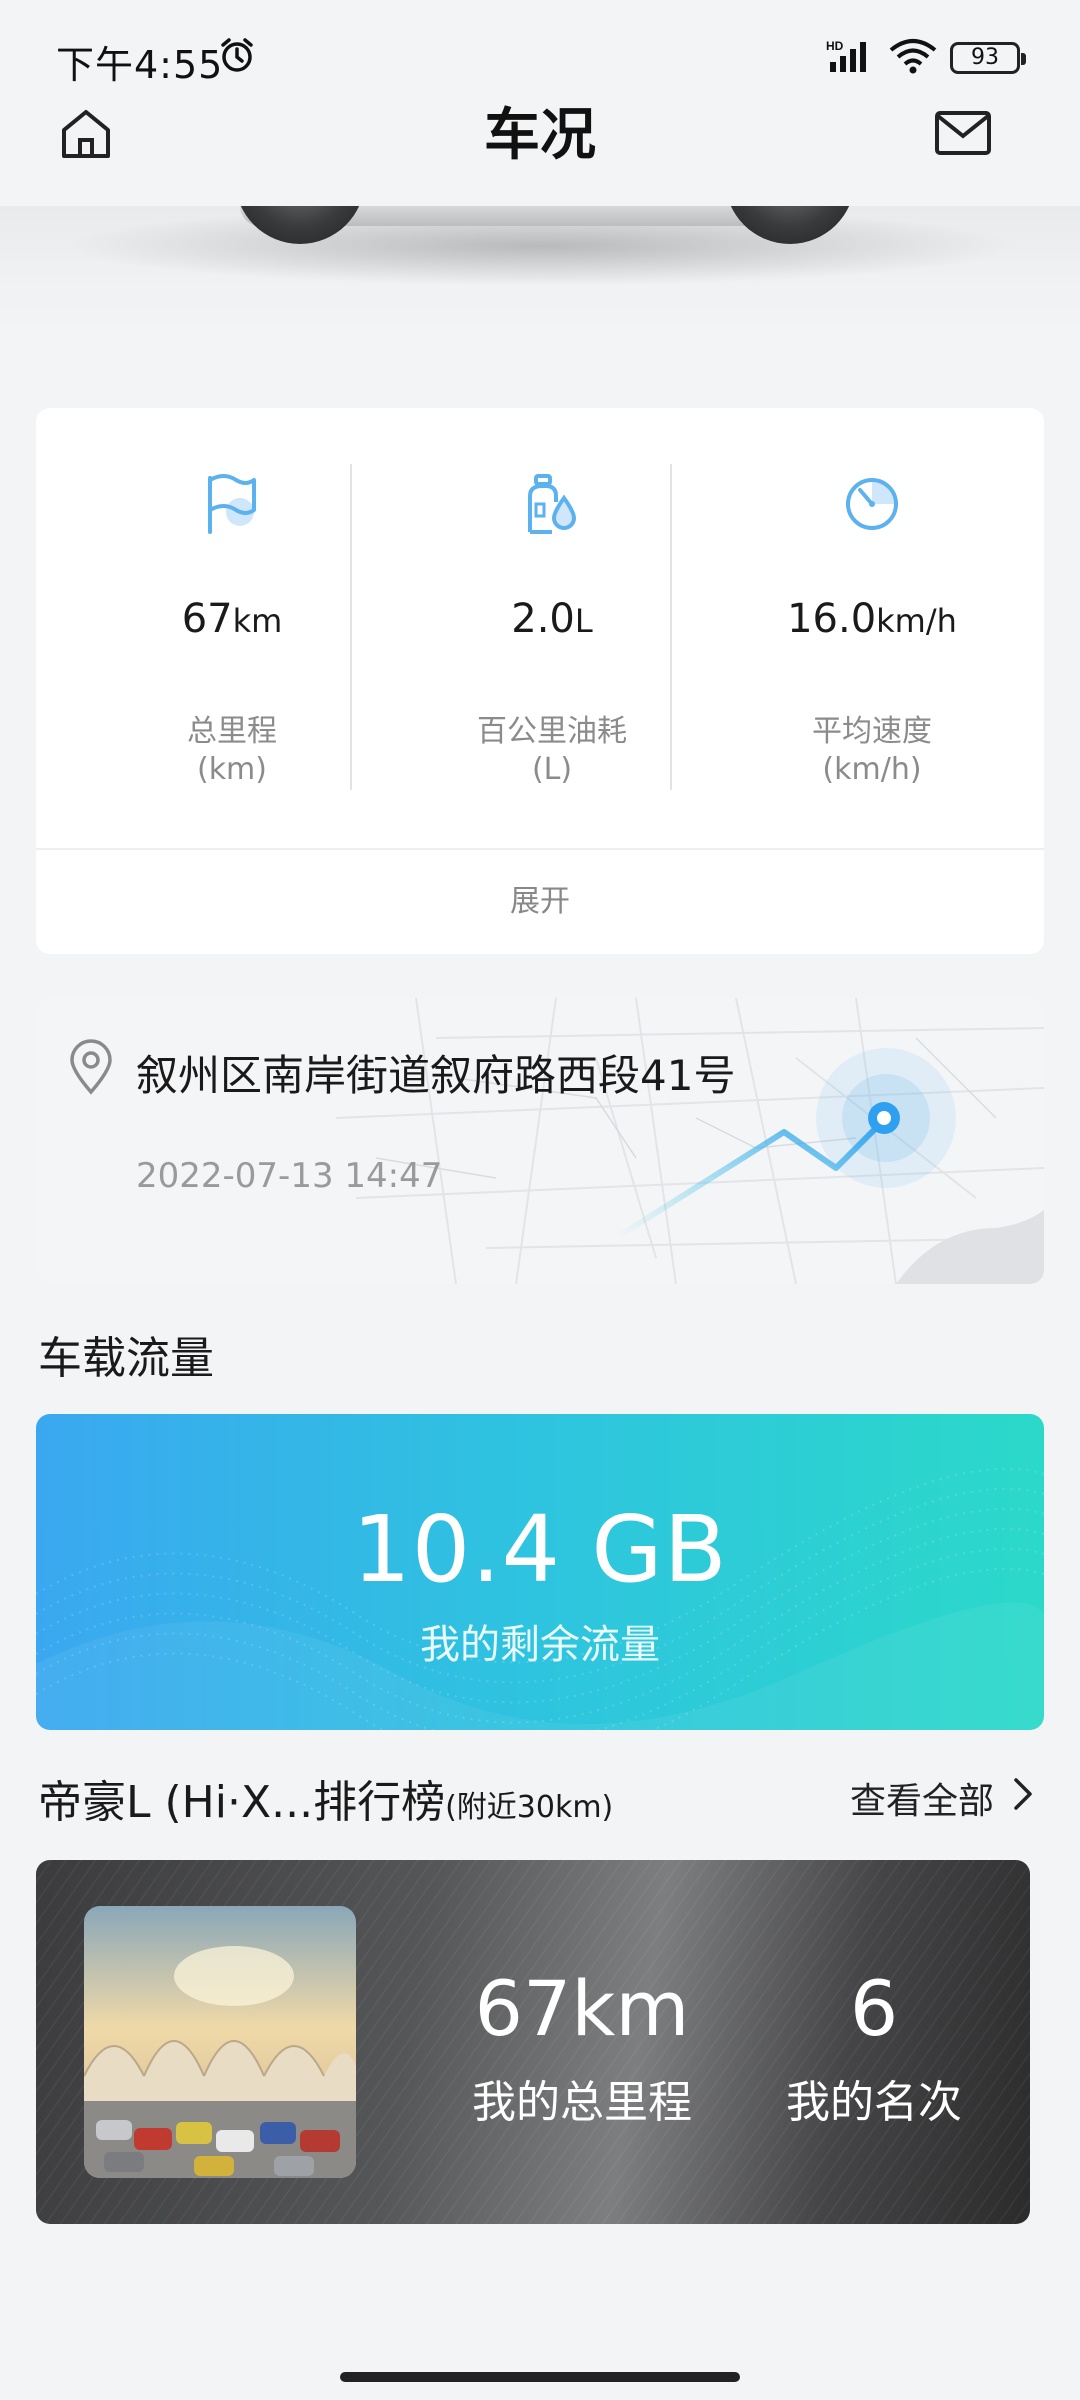 The image size is (1080, 2400). I want to click on view-all-link: 查看全部, so click(922, 1798).